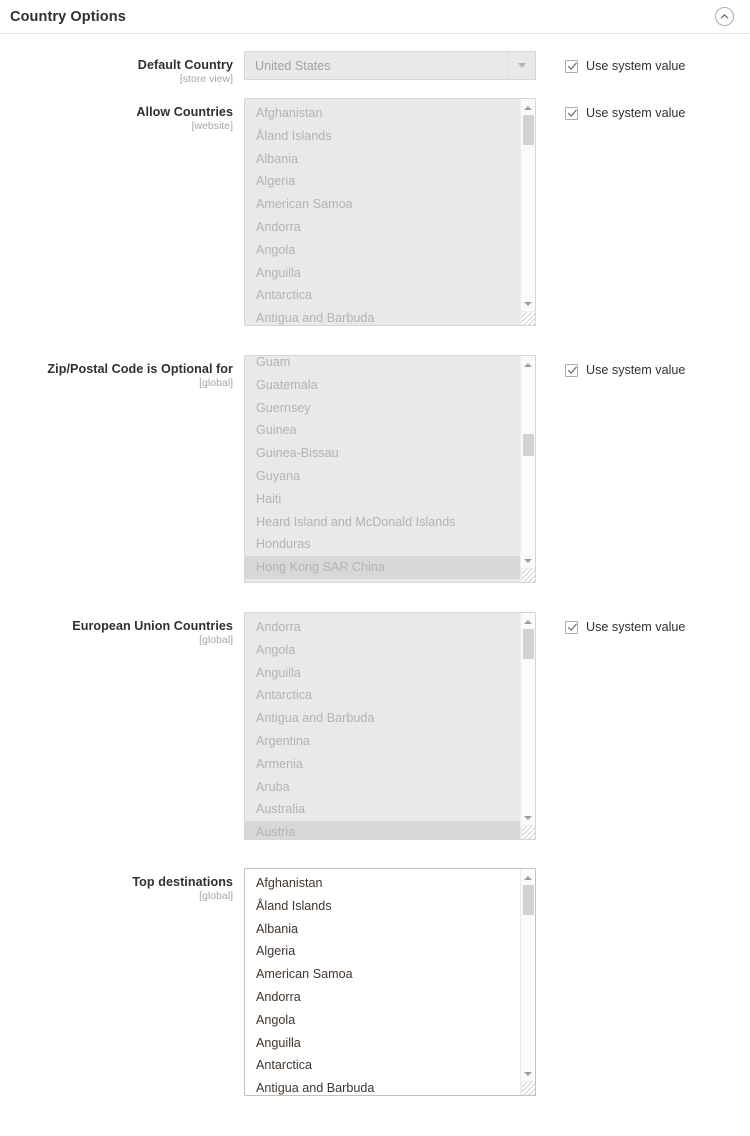 The height and width of the screenshot is (1136, 750). What do you see at coordinates (571, 627) in the screenshot?
I see `checkbox-european-union-countries` at bounding box center [571, 627].